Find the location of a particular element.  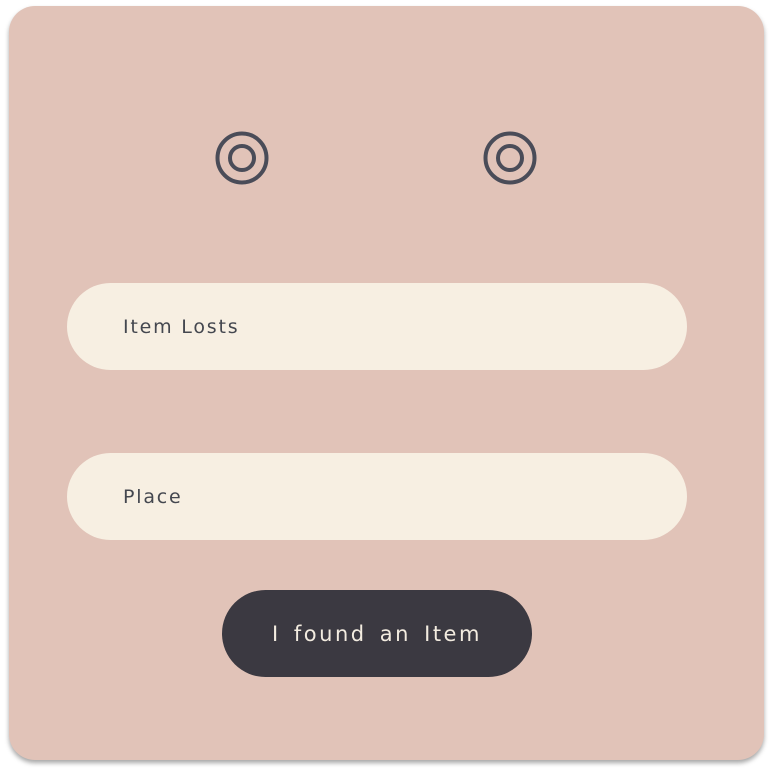

place-input: Place is located at coordinates (377, 496).